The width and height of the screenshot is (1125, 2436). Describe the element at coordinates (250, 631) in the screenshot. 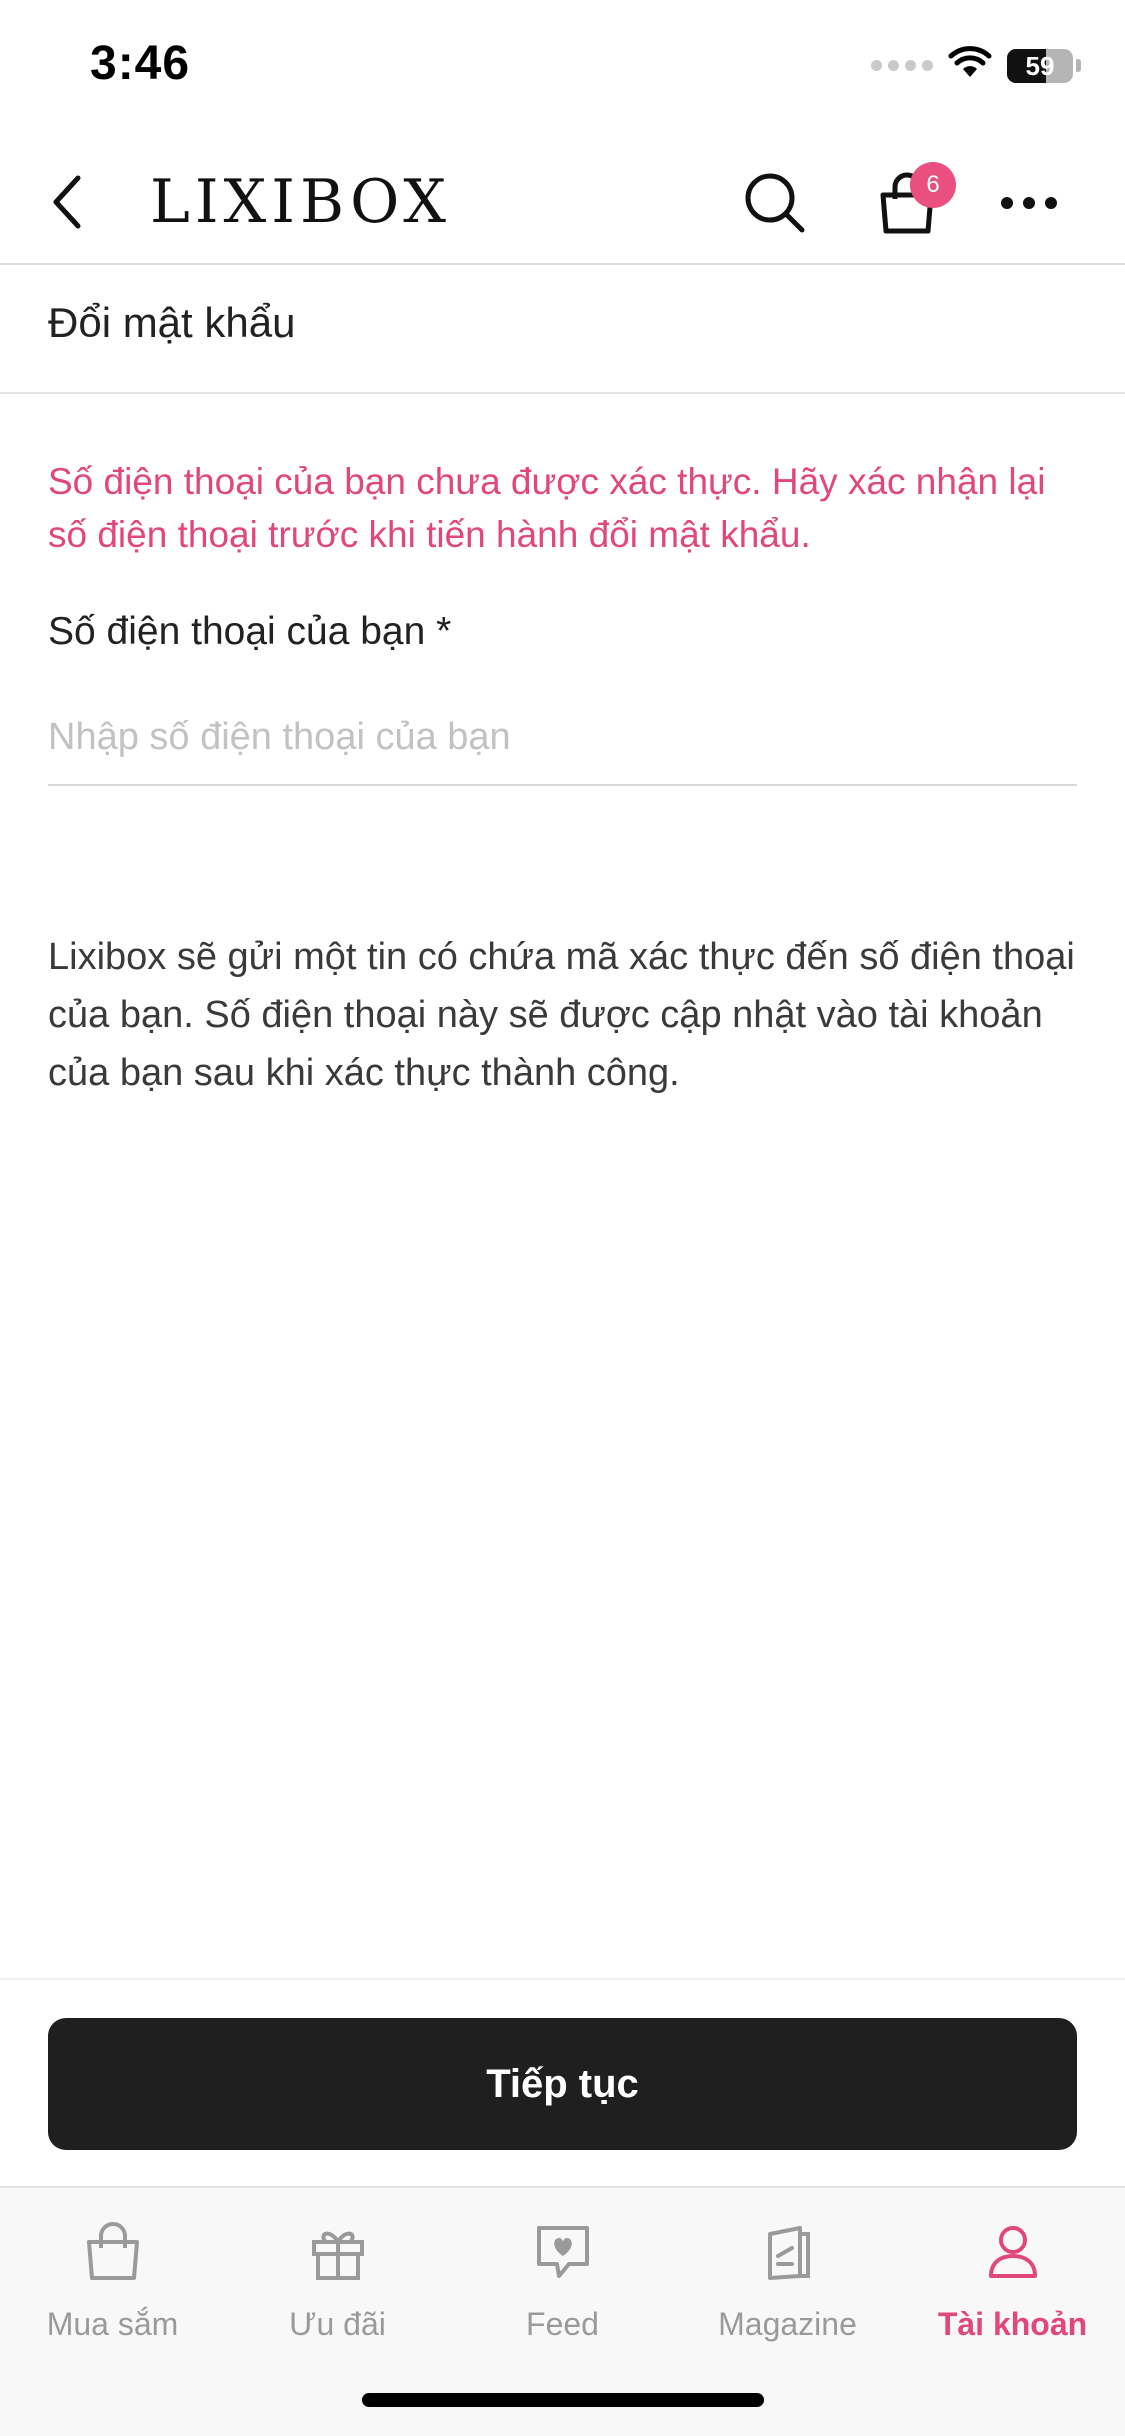

I see `phone-field-label: Số điện thoại của bạn *` at that location.